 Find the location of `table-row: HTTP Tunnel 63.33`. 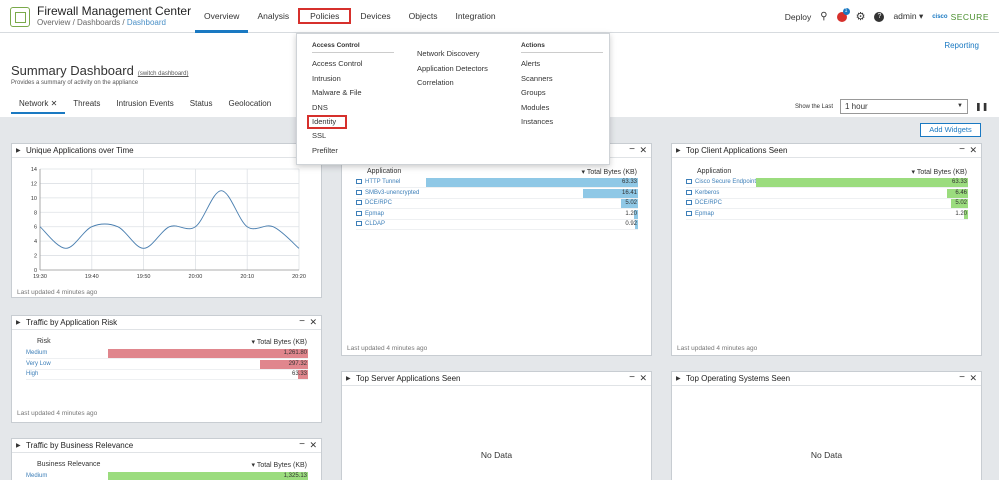

table-row: HTTP Tunnel 63.33 is located at coordinates (497, 183).